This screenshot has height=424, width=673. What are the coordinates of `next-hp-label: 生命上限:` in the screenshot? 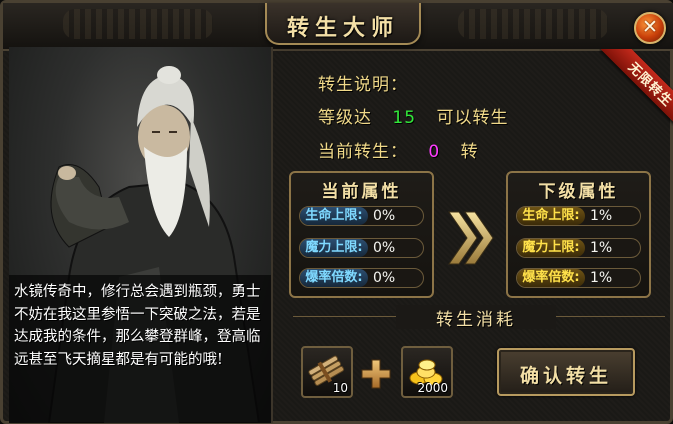 It's located at (551, 216).